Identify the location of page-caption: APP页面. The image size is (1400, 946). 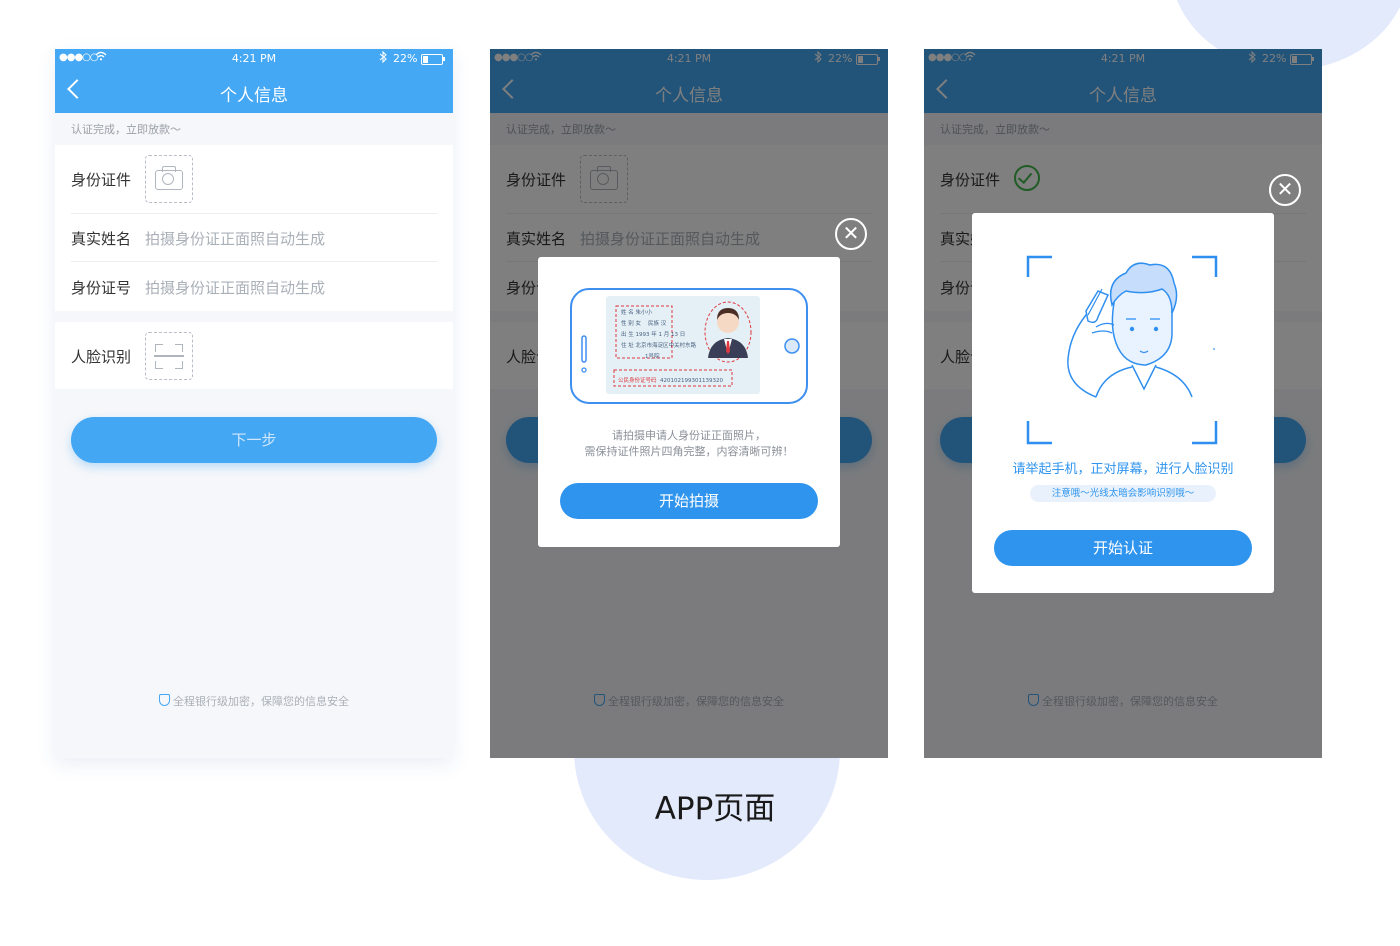
(715, 809).